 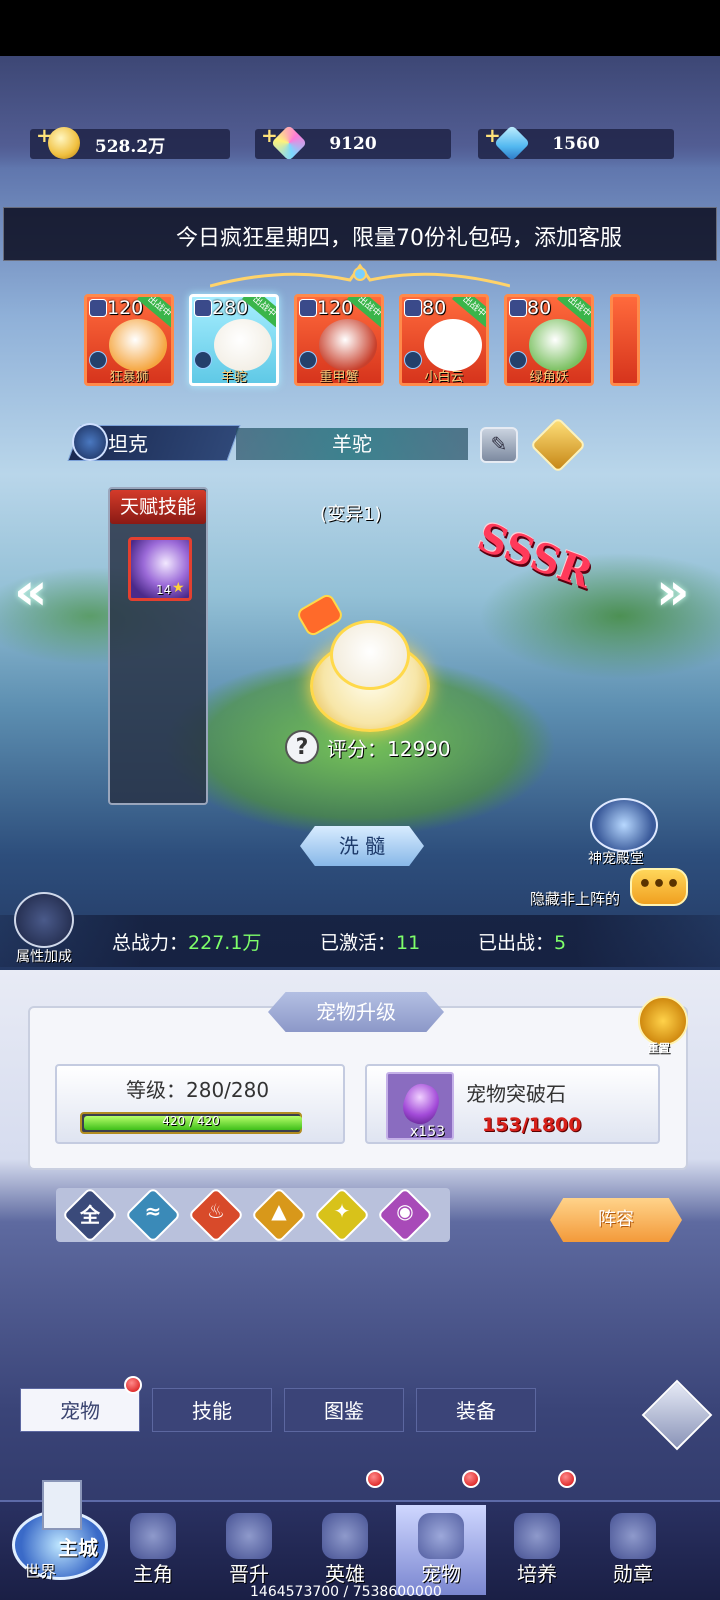 I want to click on element-filter-glyph: ◉, so click(x=405, y=1211).